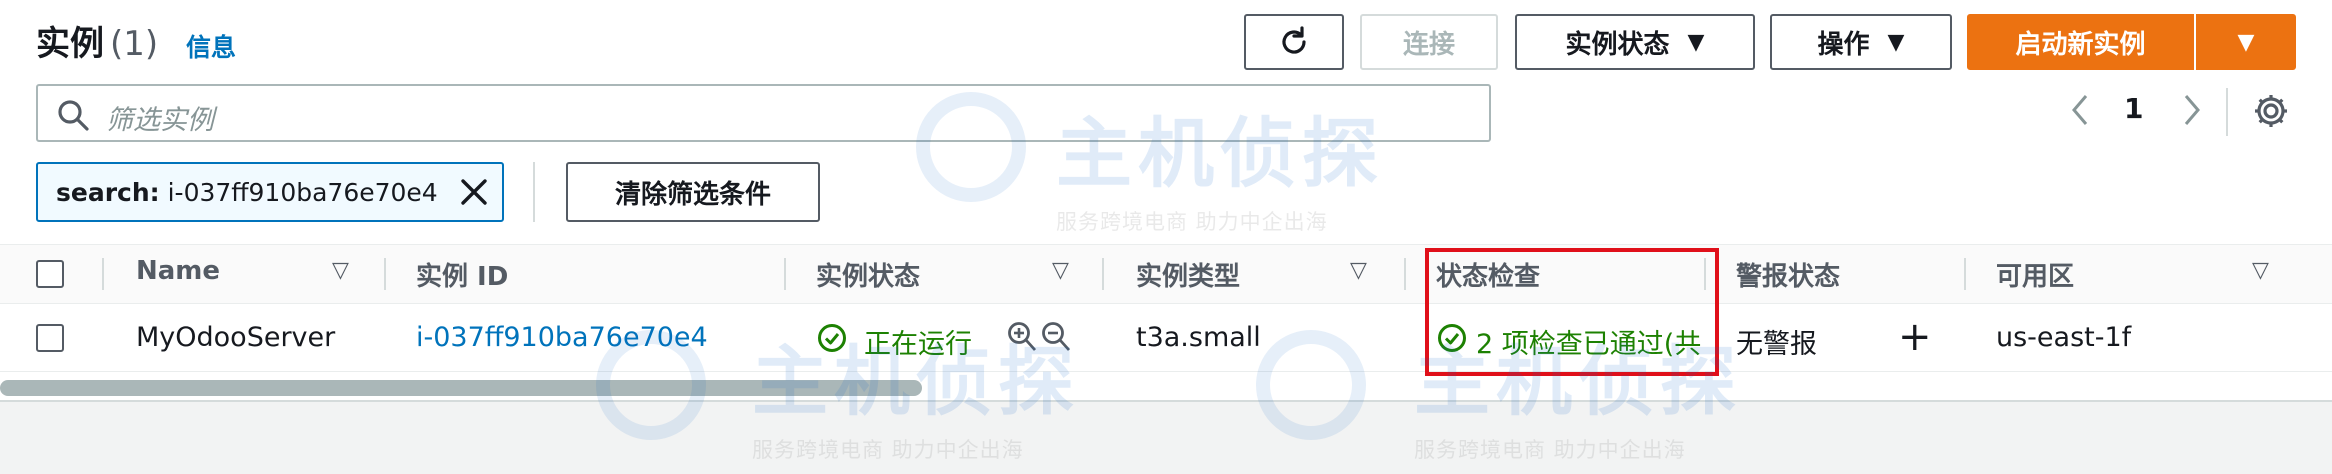 This screenshot has height=474, width=2332. What do you see at coordinates (160, 120) in the screenshot?
I see `search-placeholder: 筛选实例` at bounding box center [160, 120].